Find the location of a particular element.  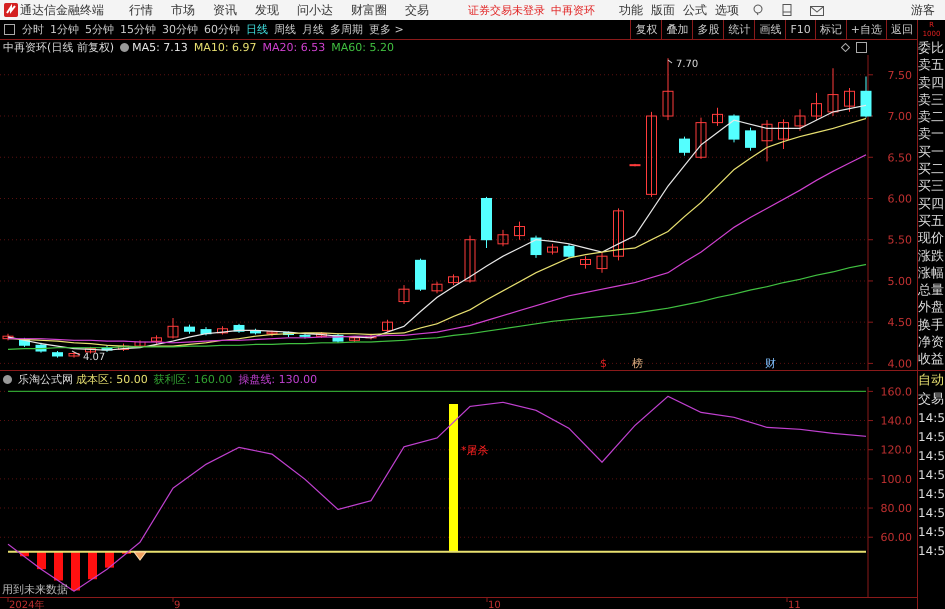

warning-text: 用到未来数据 is located at coordinates (35, 589).